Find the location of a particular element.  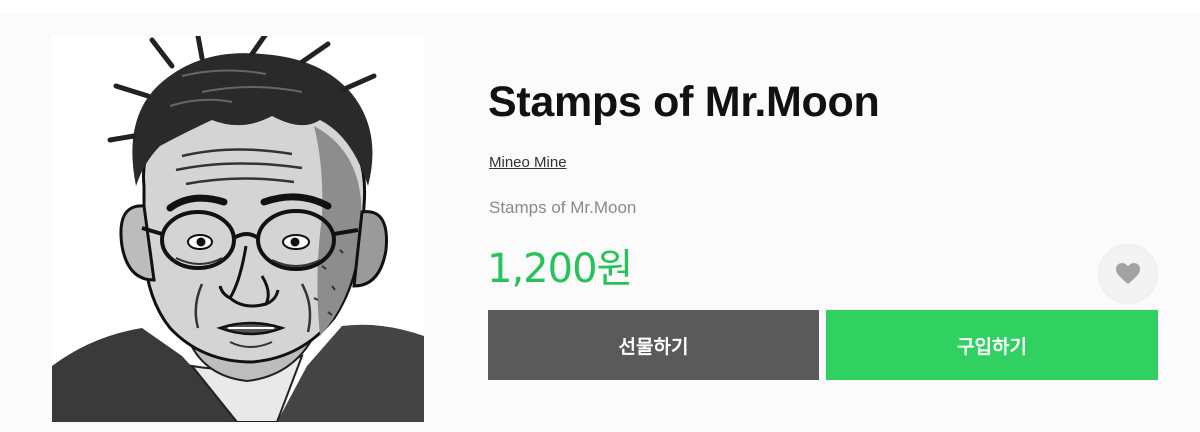

heart-icon is located at coordinates (1128, 273).